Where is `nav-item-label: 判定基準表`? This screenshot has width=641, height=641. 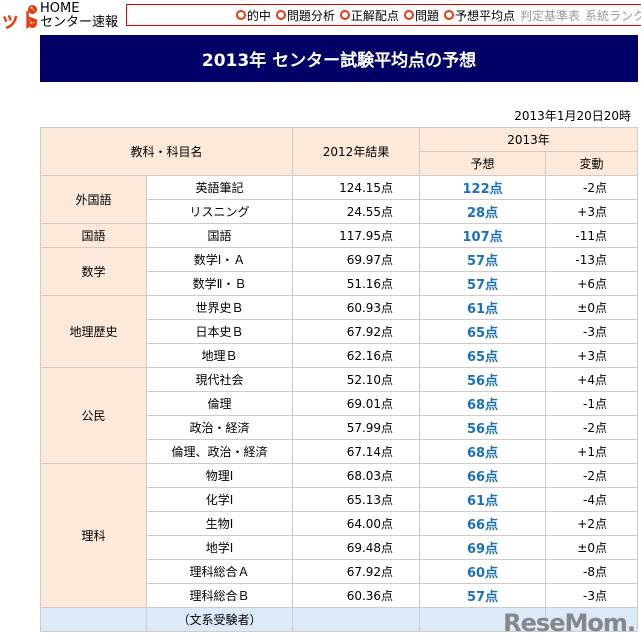 nav-item-label: 判定基準表 is located at coordinates (549, 15).